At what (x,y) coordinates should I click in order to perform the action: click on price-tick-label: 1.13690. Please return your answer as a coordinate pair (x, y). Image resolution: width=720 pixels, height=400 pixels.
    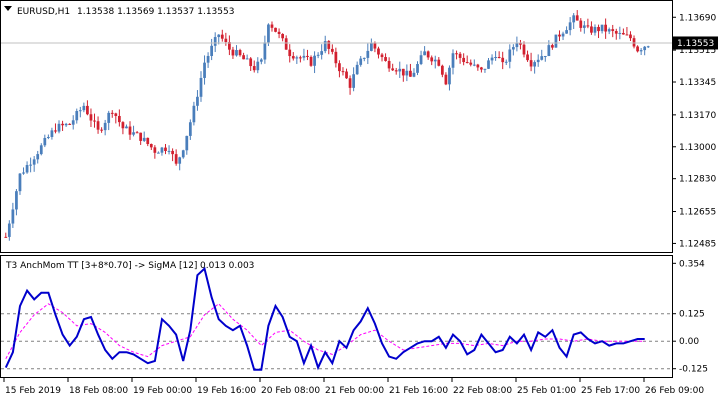
    Looking at the image, I should click on (697, 18).